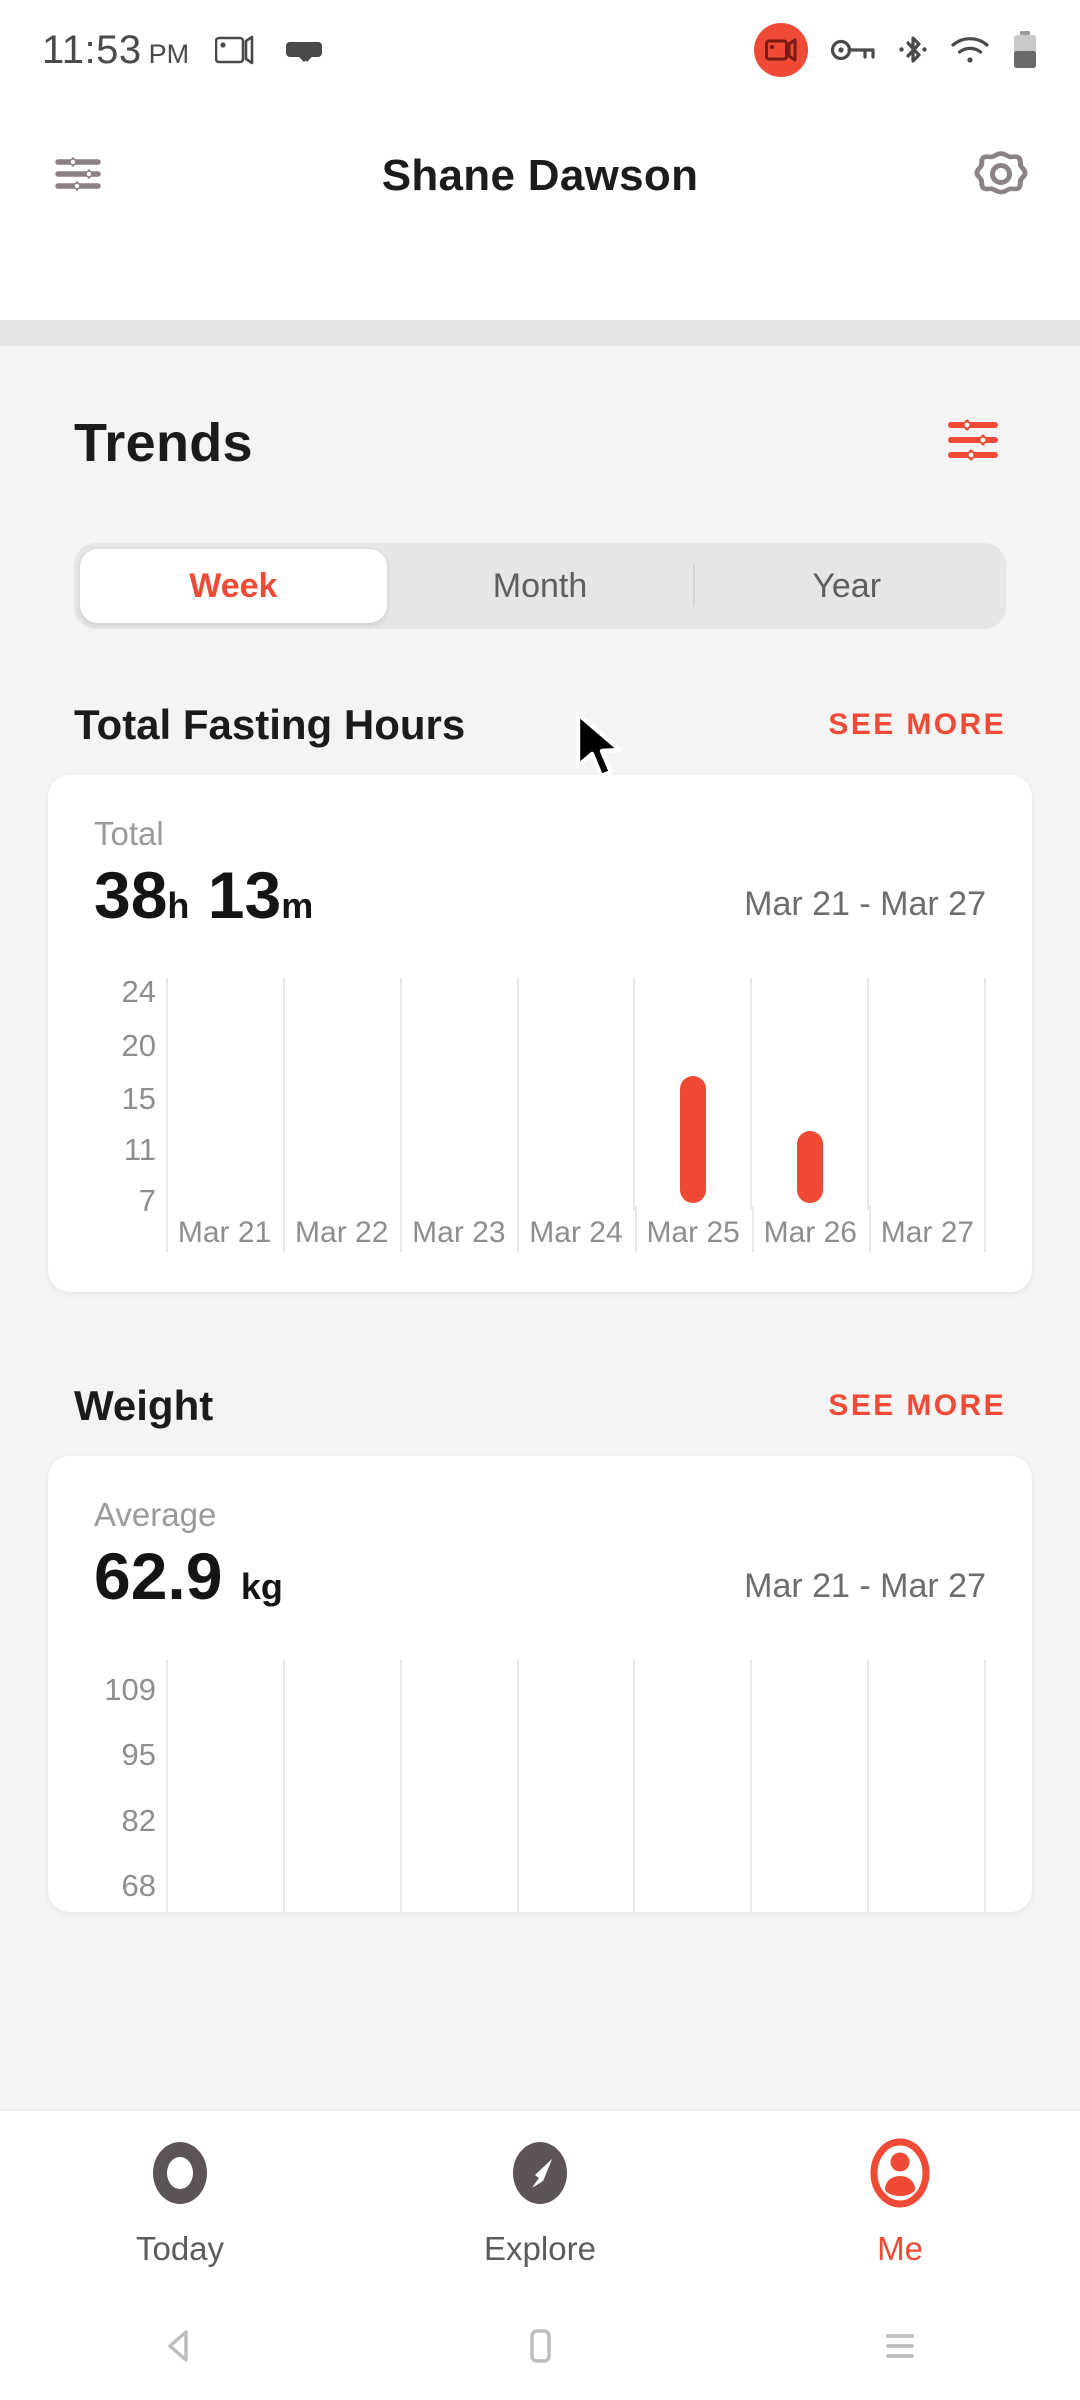 This screenshot has height=2400, width=1080. I want to click on status-bar-right, so click(896, 50).